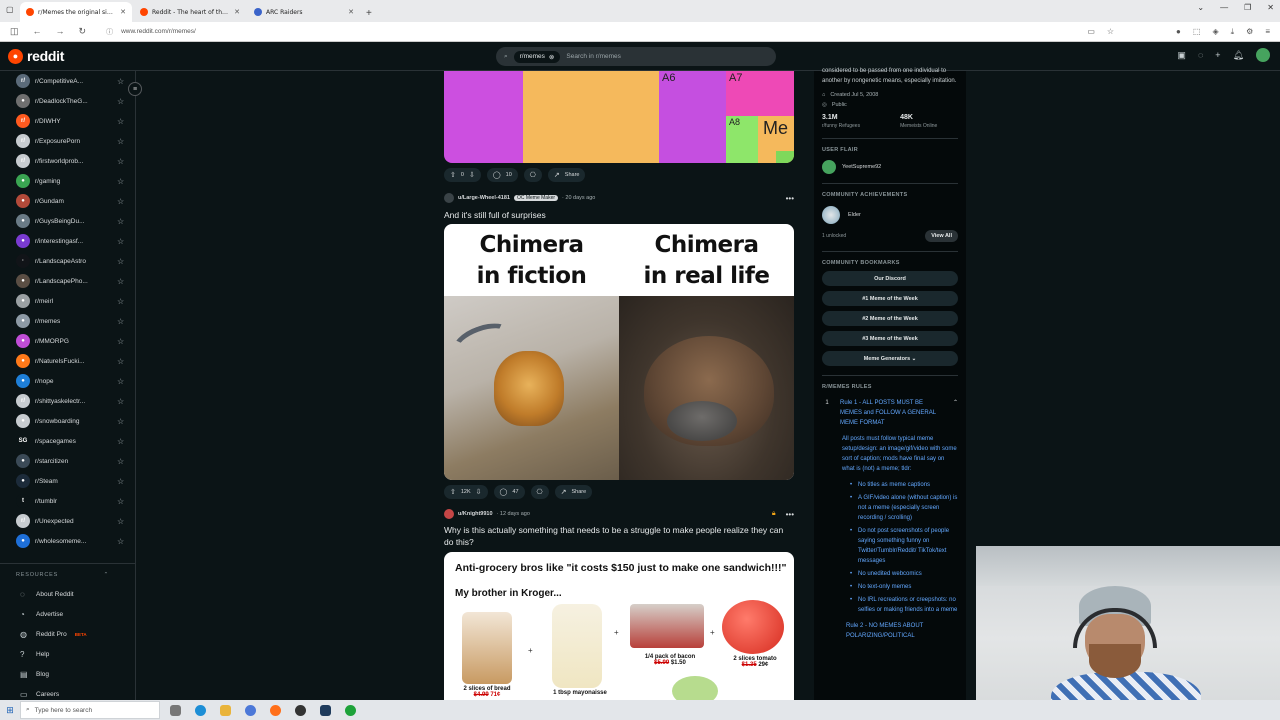 The height and width of the screenshot is (720, 1280). I want to click on chevron-up-icon: ⌃, so click(106, 575).